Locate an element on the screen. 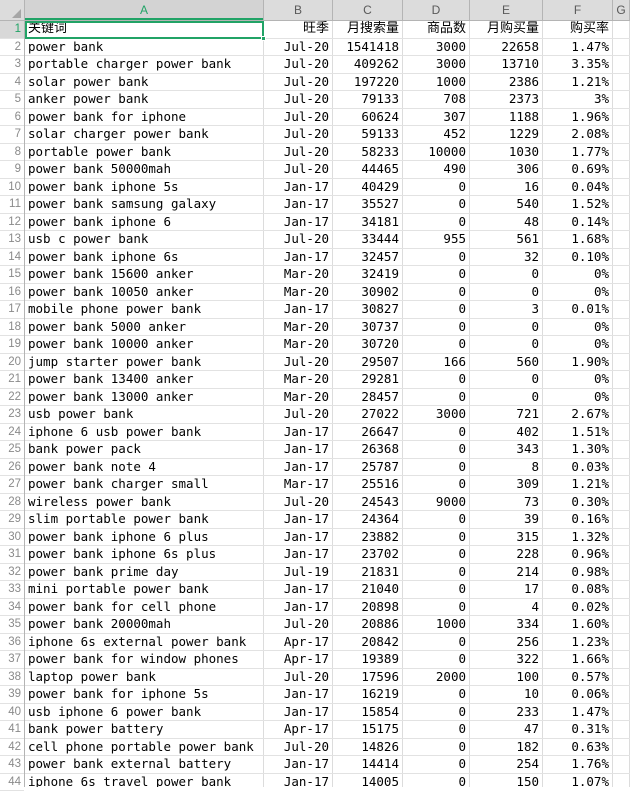  cell-E25: 343 is located at coordinates (506, 449).